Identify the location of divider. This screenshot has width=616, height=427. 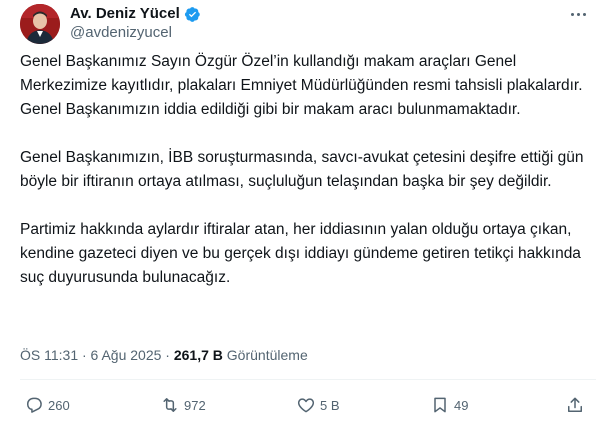
(308, 379).